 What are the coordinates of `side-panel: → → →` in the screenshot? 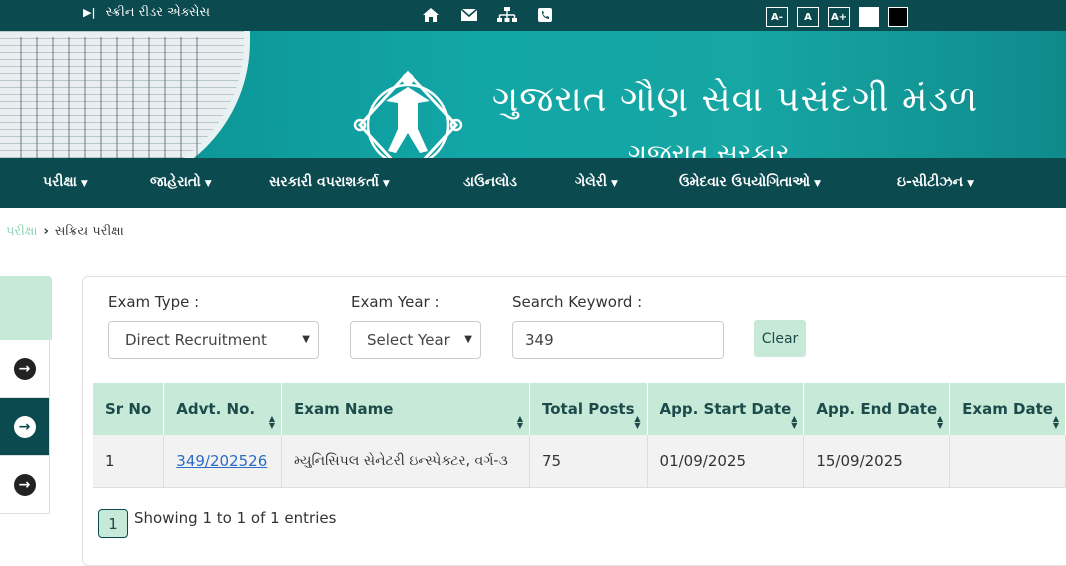 It's located at (26, 396).